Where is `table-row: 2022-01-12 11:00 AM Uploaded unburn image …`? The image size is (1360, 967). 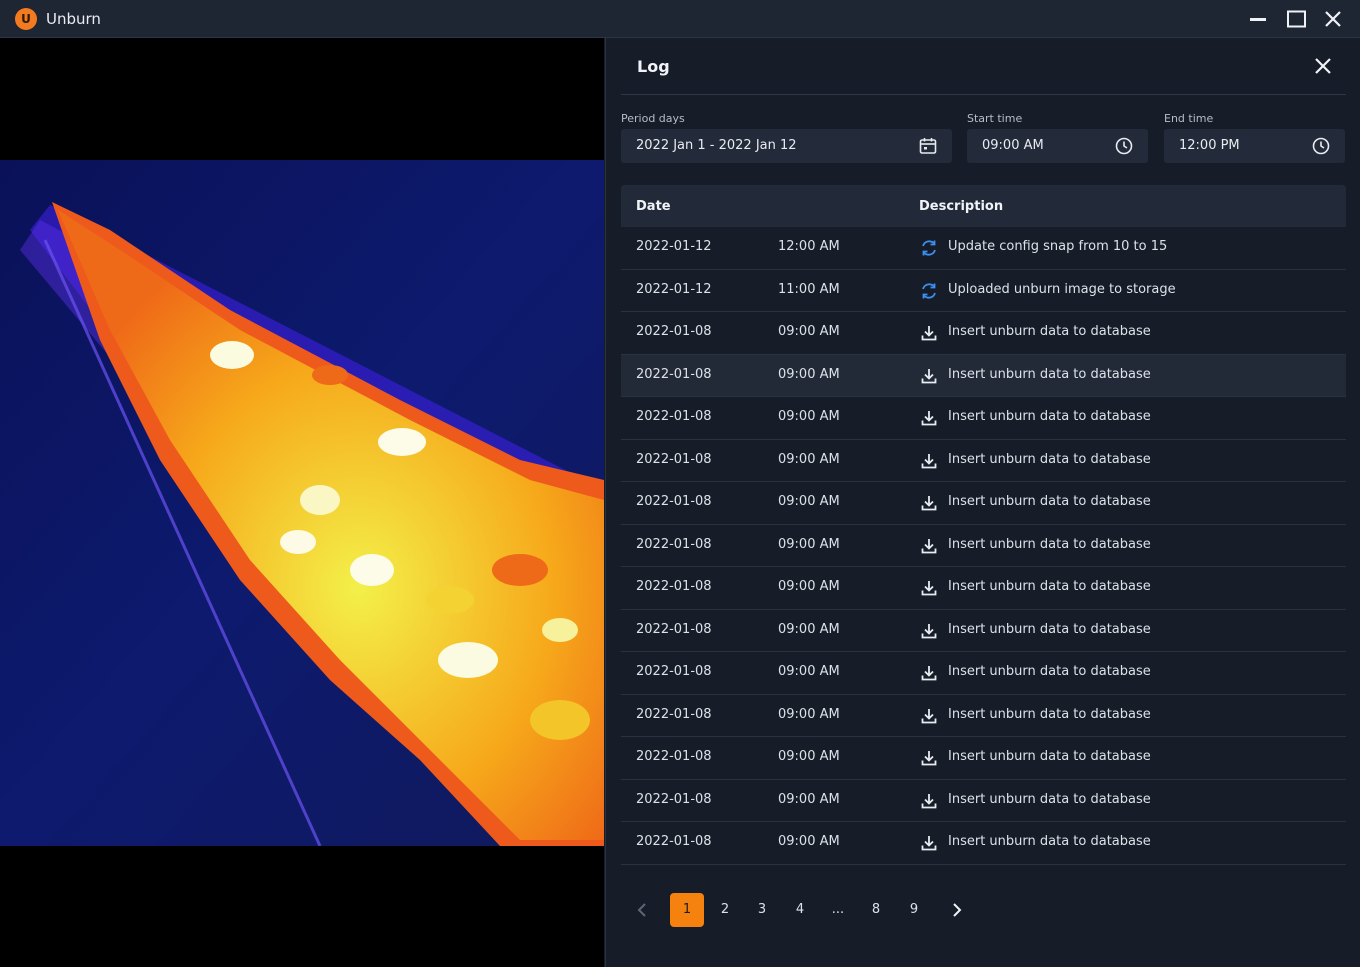 table-row: 2022-01-12 11:00 AM Uploaded unburn image … is located at coordinates (983, 291).